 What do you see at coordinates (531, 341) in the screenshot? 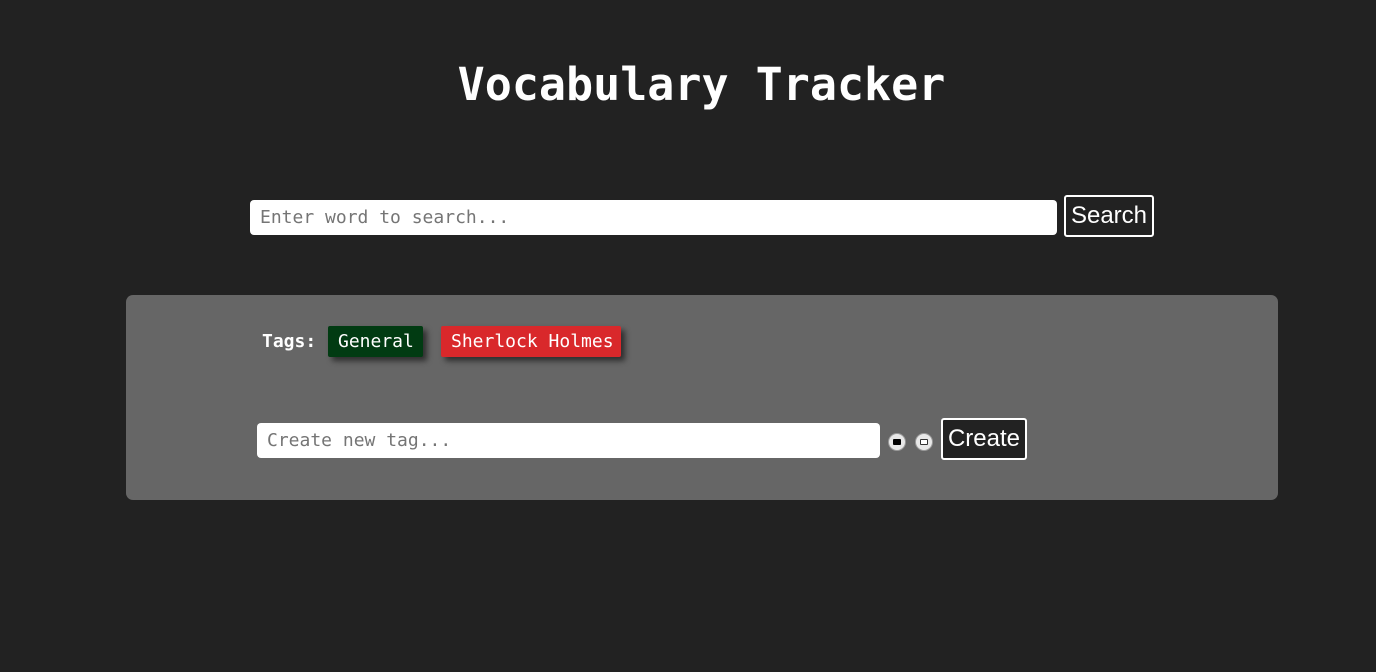
I see `tag-sherlock-holmes: Sherlock Holmes` at bounding box center [531, 341].